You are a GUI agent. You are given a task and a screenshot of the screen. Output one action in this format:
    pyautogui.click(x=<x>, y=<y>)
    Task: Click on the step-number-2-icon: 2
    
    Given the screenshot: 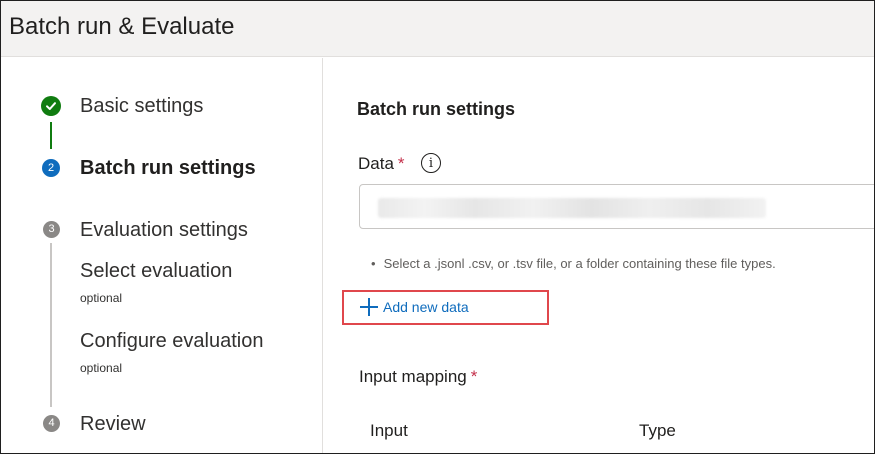 What is the action you would take?
    pyautogui.click(x=51, y=168)
    